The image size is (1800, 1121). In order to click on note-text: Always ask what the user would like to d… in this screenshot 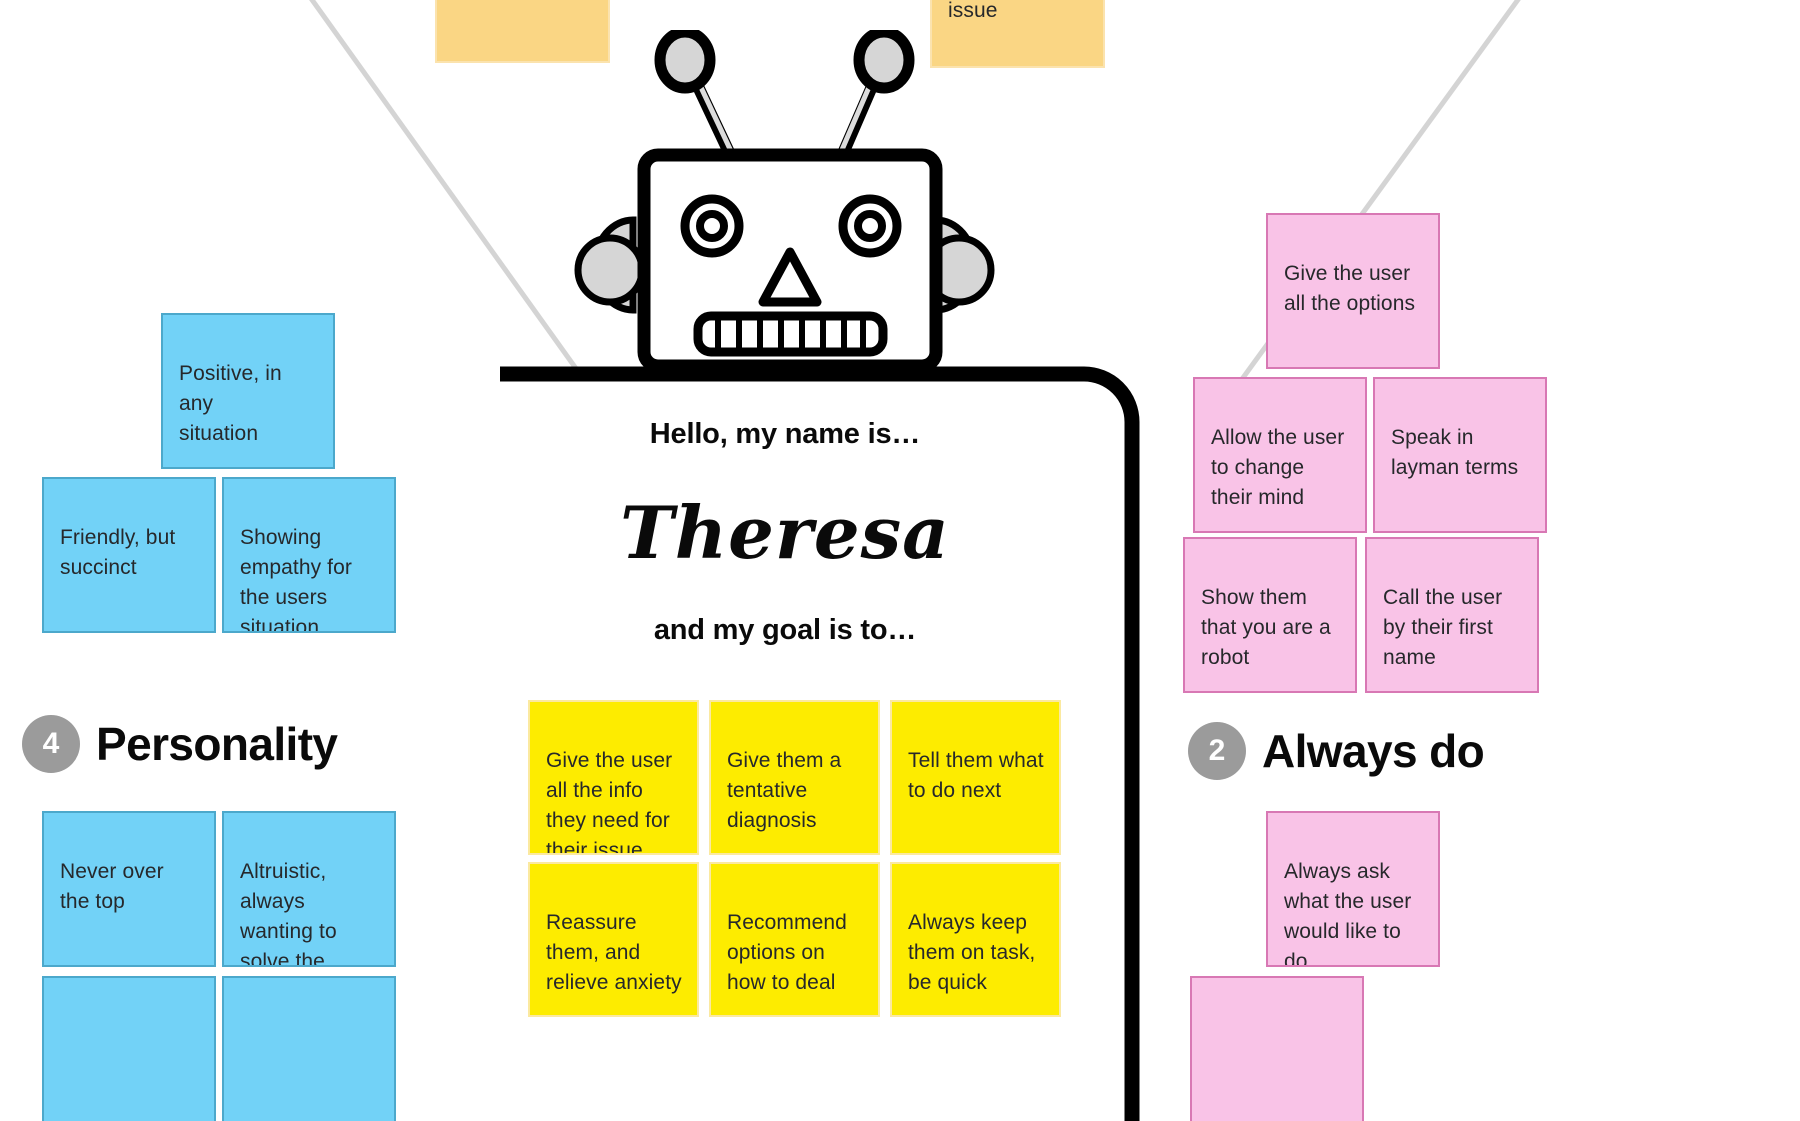, I will do `click(1348, 913)`.